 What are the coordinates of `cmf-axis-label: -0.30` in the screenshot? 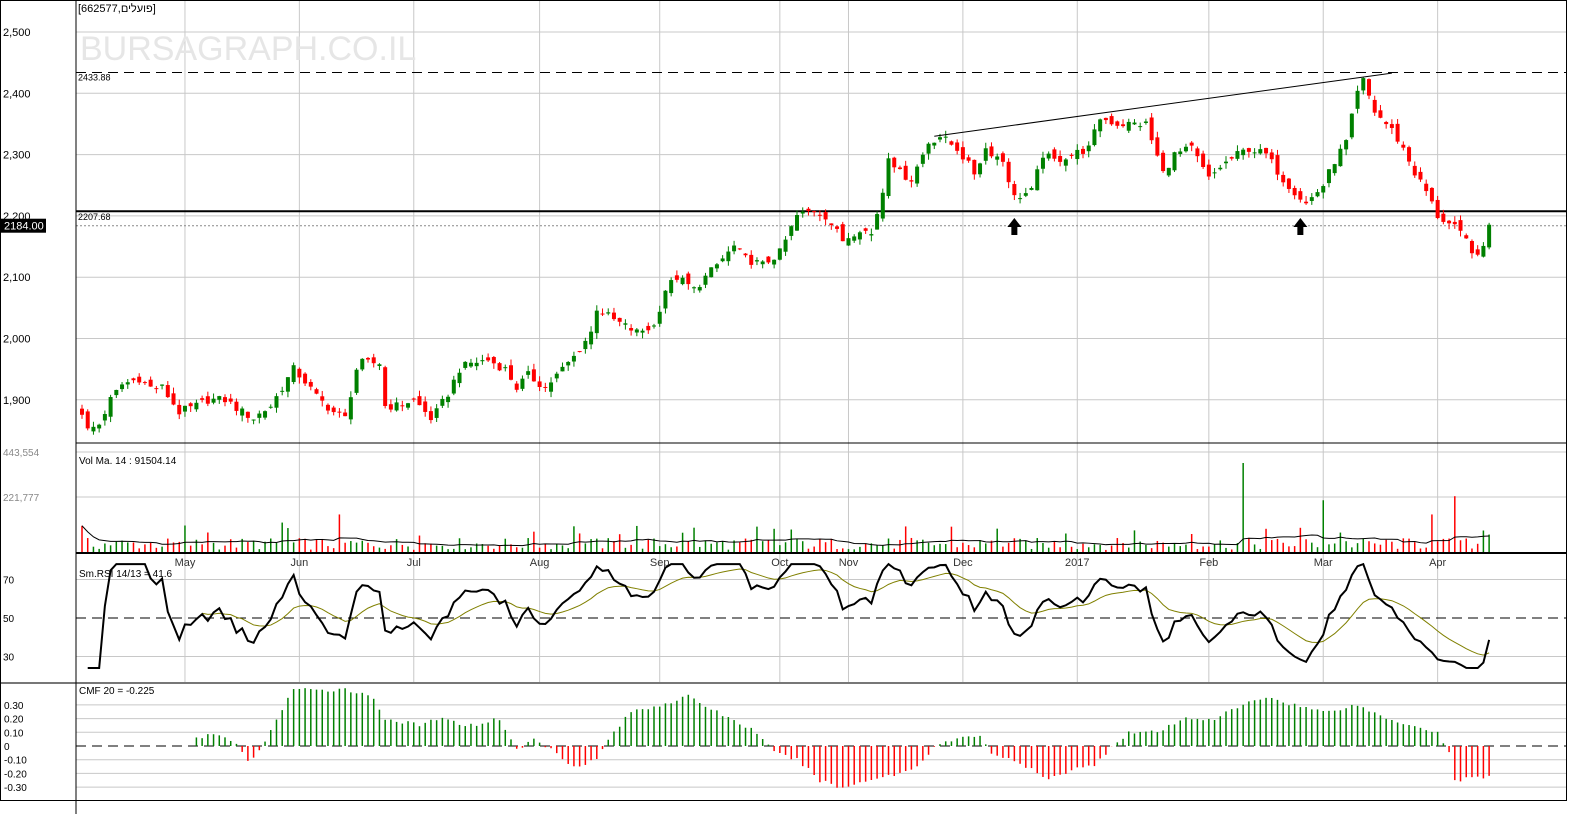 It's located at (15, 788).